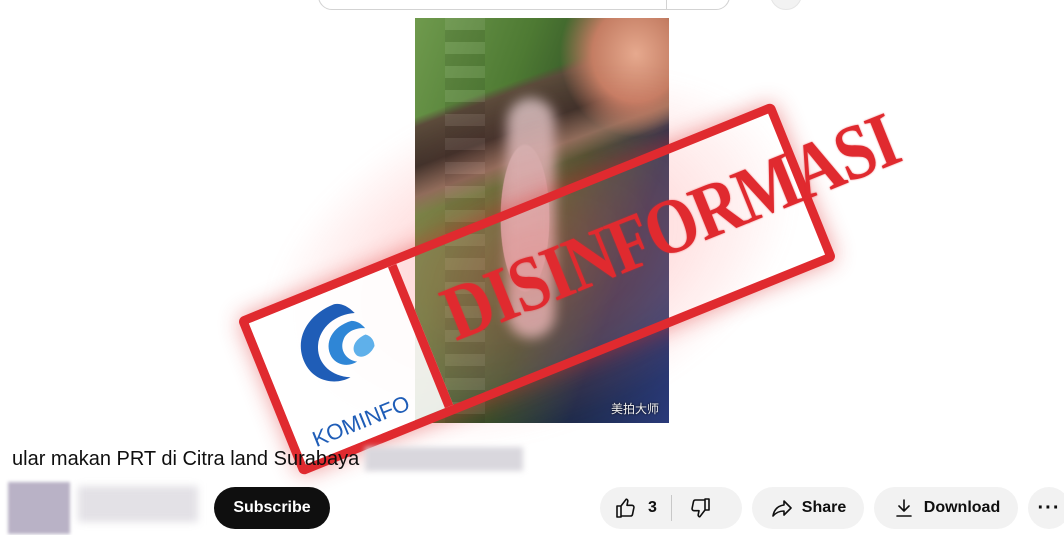 This screenshot has height=535, width=1064. I want to click on thumbs-up-icon, so click(625, 508).